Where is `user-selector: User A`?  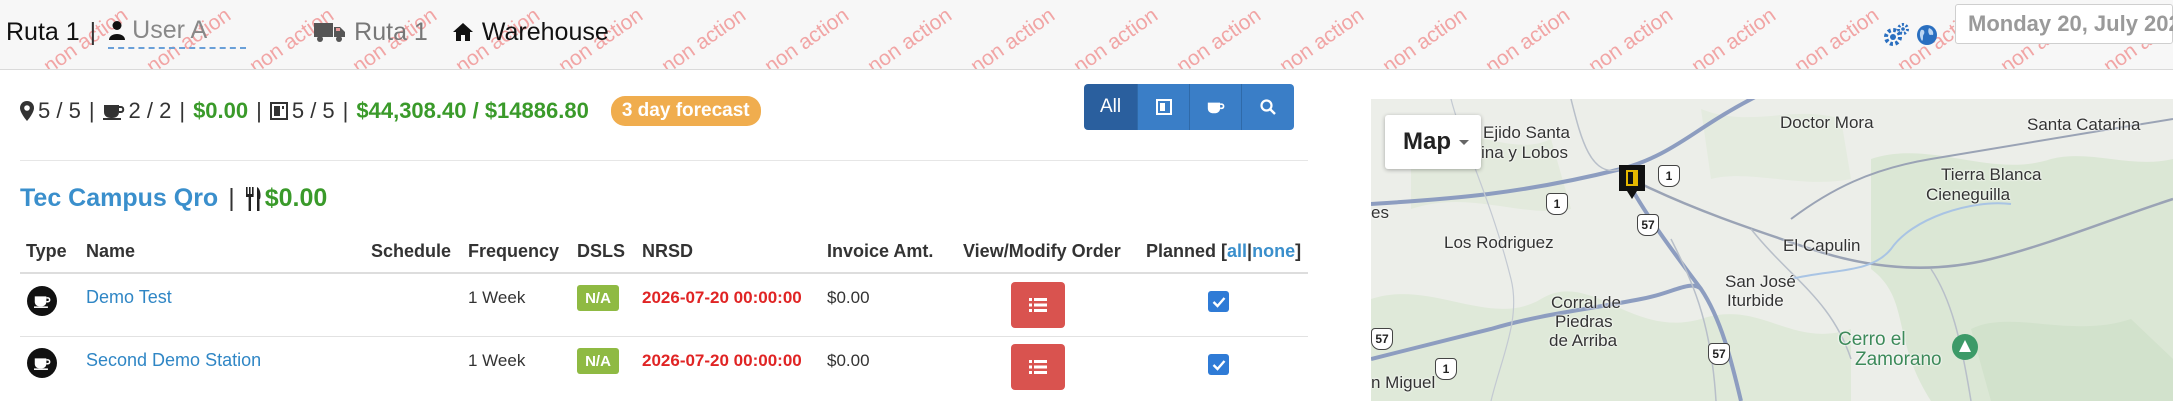 user-selector: User A is located at coordinates (177, 32).